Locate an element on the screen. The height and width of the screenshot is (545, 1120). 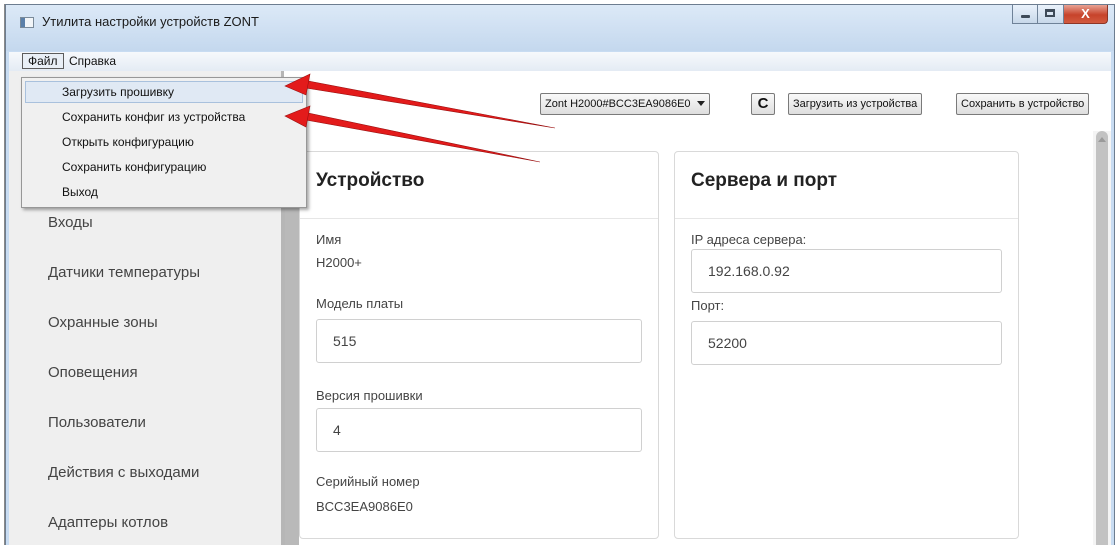
vertical-scrollbar is located at coordinates (1102, 338).